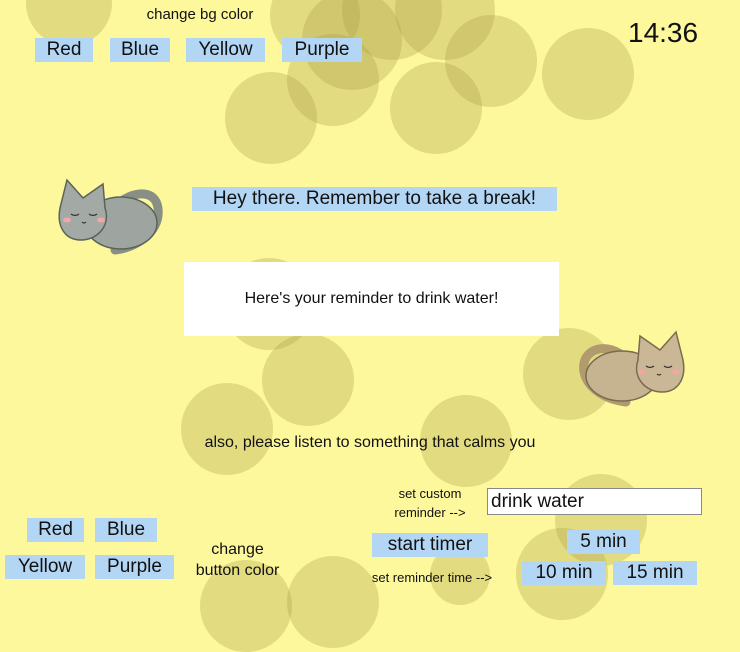 Image resolution: width=740 pixels, height=652 pixels. Describe the element at coordinates (225, 50) in the screenshot. I see `bg-yellow-button: Yellow` at that location.